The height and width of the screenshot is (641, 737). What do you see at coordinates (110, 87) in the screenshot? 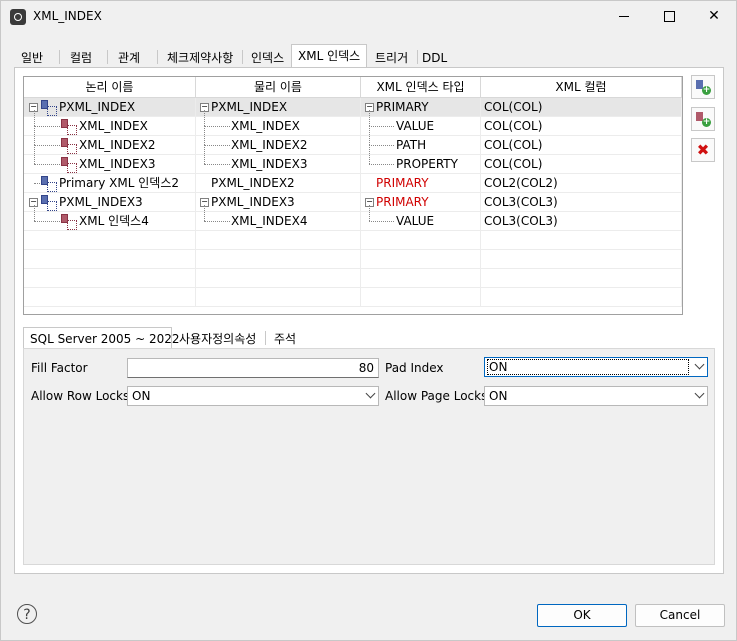
I see `col-header-logical: 논리 이름` at bounding box center [110, 87].